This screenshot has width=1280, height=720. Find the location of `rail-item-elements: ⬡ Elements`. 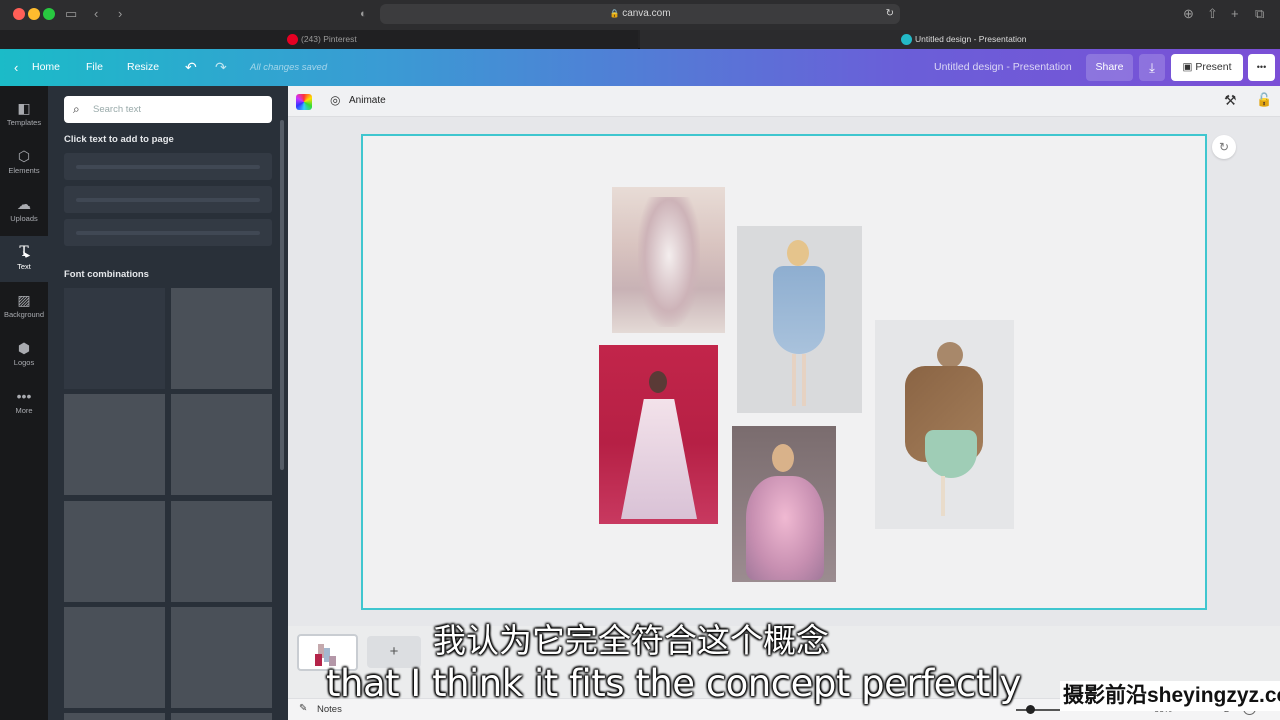

rail-item-elements: ⬡ Elements is located at coordinates (24, 163).